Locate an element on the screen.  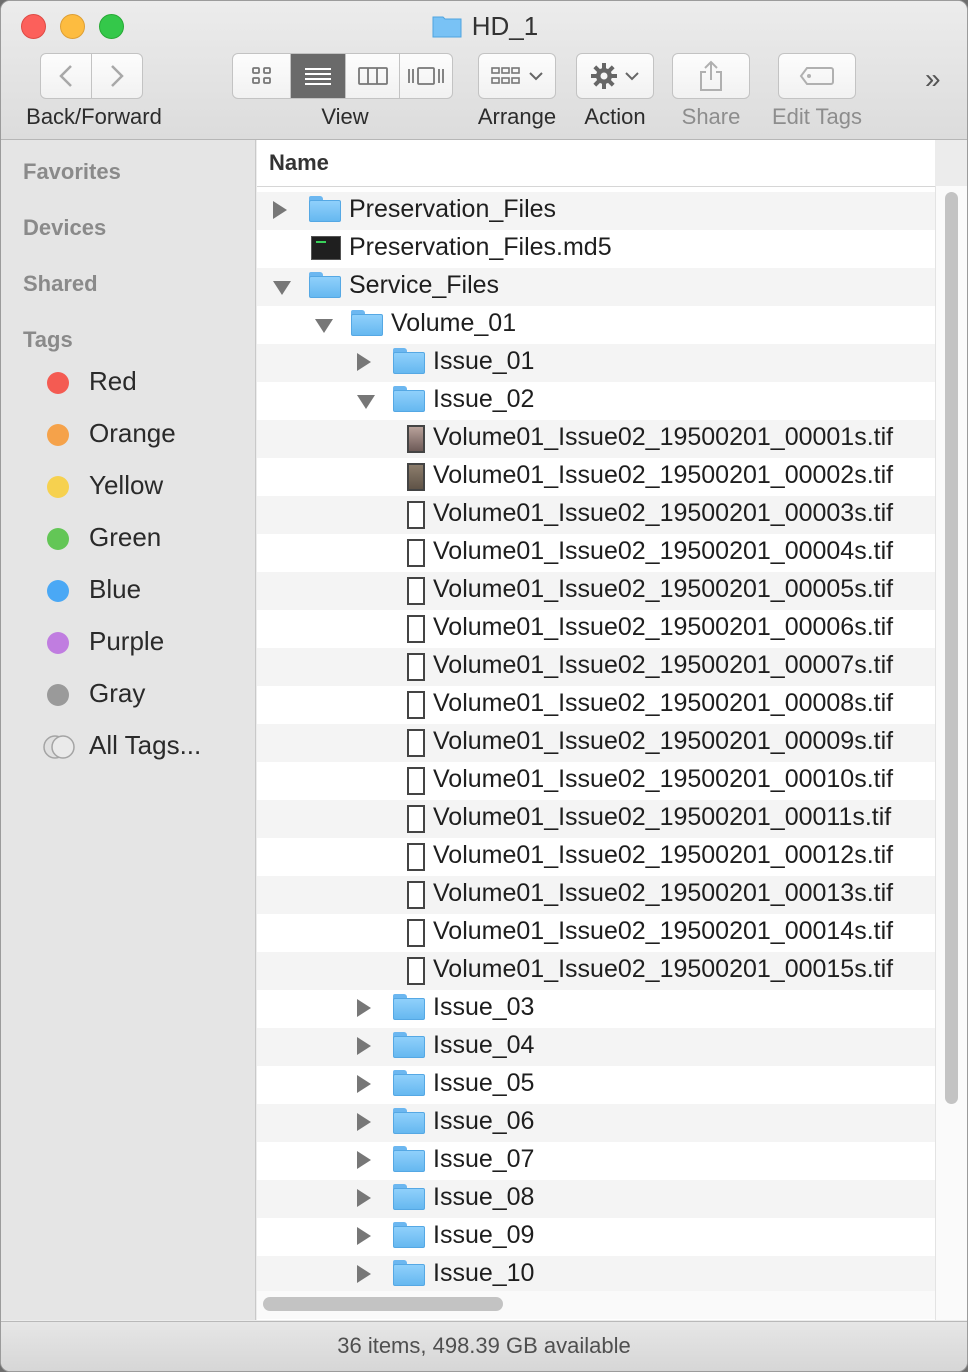
folder-row: Preservation_Files is located at coordinates (596, 211).